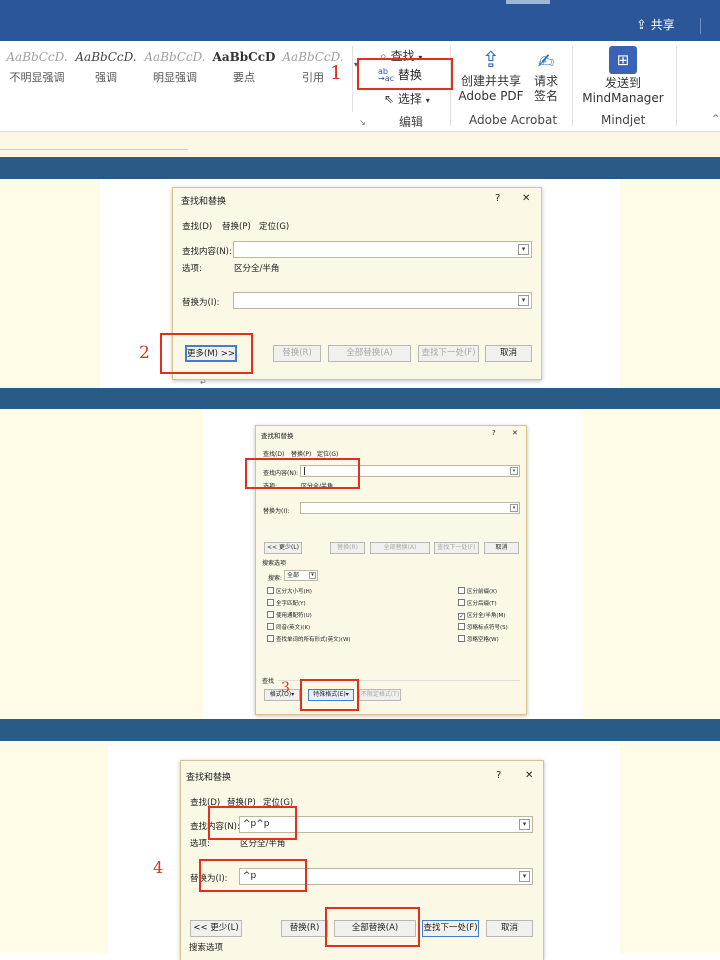 This screenshot has width=720, height=960. What do you see at coordinates (483, 616) in the screenshot?
I see `search-option-checkbox: ✓ 区分全/半角(M)` at bounding box center [483, 616].